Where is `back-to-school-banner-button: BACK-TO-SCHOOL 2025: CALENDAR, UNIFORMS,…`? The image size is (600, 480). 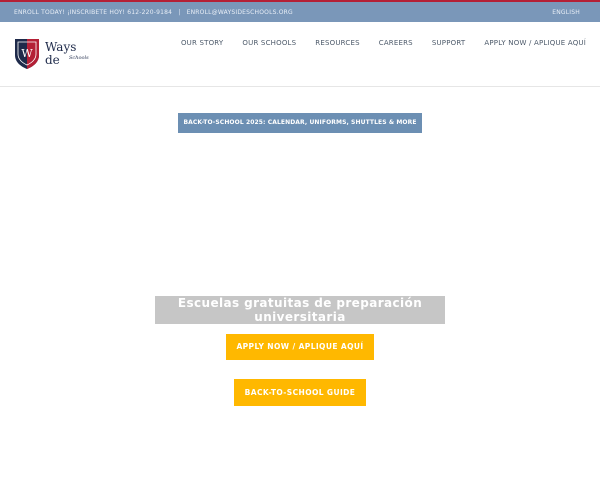
back-to-school-banner-button: BACK-TO-SCHOOL 2025: CALENDAR, UNIFORMS,… is located at coordinates (300, 123).